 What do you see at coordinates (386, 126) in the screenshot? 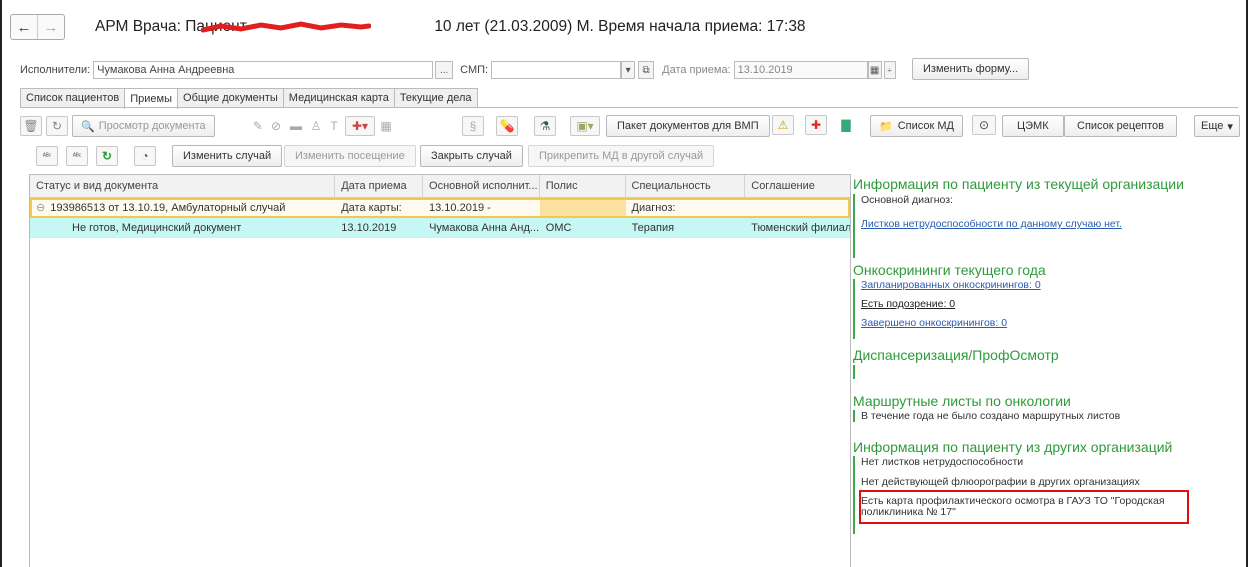
I see `grid-icon: ▦` at bounding box center [386, 126].